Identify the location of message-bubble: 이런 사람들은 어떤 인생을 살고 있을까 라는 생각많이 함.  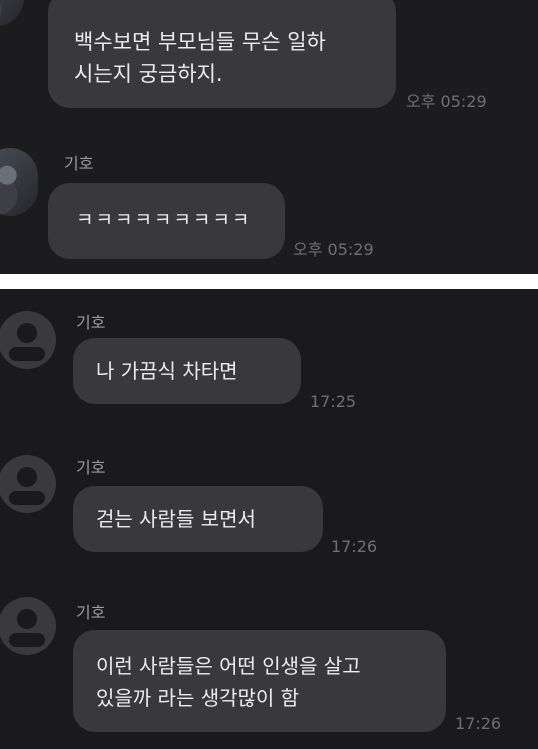
(259, 681).